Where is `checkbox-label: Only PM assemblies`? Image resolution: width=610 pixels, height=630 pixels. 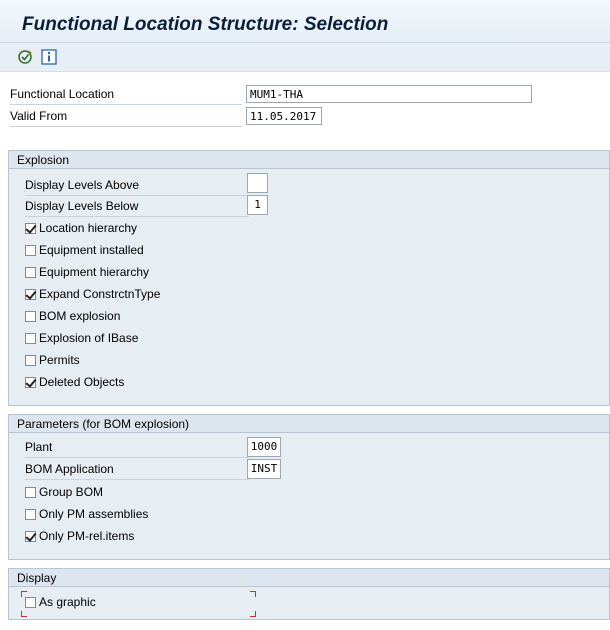 checkbox-label: Only PM assemblies is located at coordinates (94, 514).